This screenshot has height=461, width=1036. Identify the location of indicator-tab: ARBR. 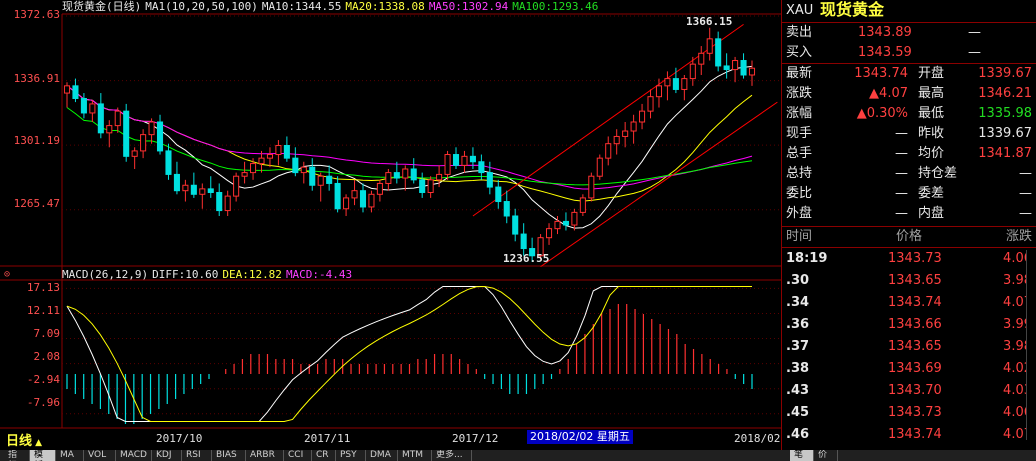
(265, 455).